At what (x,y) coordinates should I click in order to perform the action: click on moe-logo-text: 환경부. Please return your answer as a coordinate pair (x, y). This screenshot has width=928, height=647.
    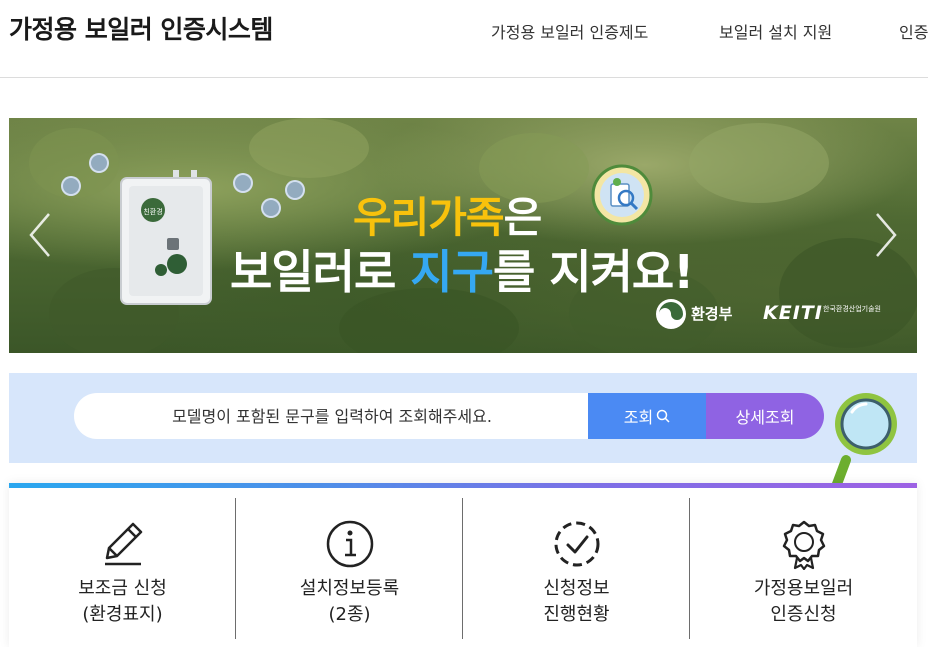
    Looking at the image, I should click on (712, 314).